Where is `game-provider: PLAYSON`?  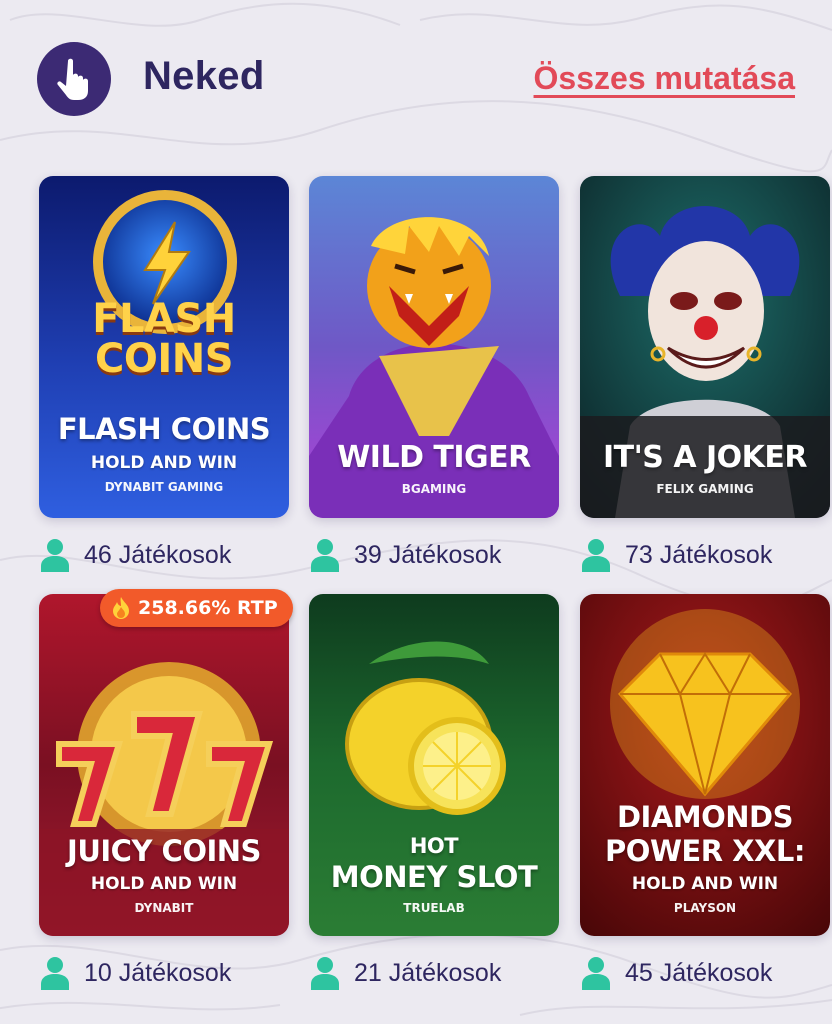
game-provider: PLAYSON is located at coordinates (705, 908).